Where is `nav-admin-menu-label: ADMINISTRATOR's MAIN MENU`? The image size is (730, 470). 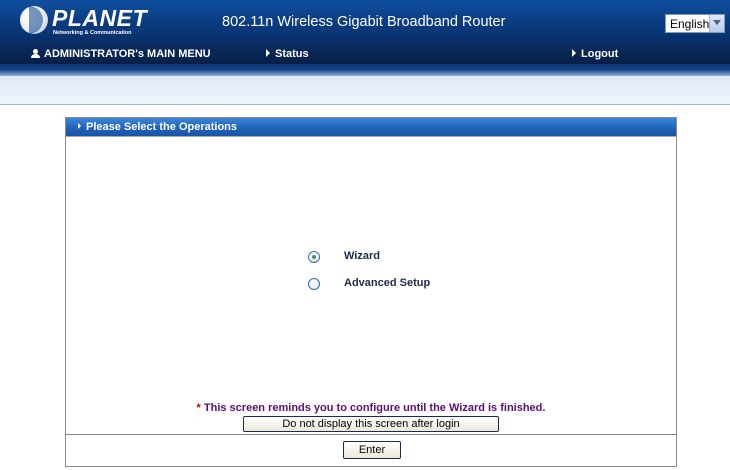 nav-admin-menu-label: ADMINISTRATOR's MAIN MENU is located at coordinates (127, 54).